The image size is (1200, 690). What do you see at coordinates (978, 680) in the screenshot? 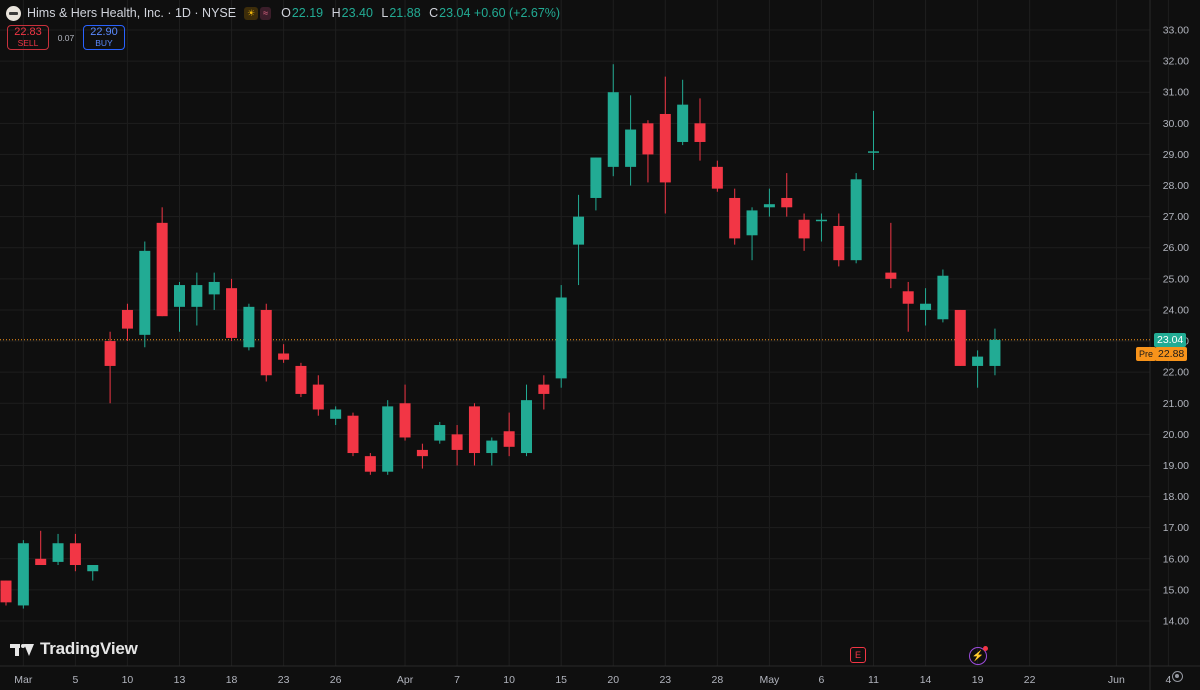
I see `x-tick-label: 19` at bounding box center [978, 680].